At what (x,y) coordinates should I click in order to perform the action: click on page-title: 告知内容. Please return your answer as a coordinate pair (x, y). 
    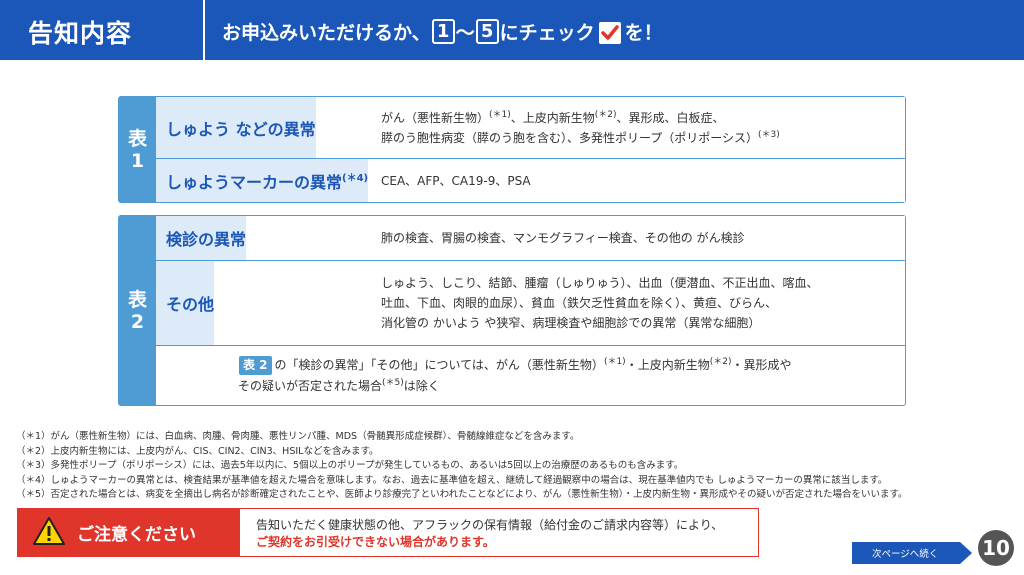
    Looking at the image, I should click on (80, 33).